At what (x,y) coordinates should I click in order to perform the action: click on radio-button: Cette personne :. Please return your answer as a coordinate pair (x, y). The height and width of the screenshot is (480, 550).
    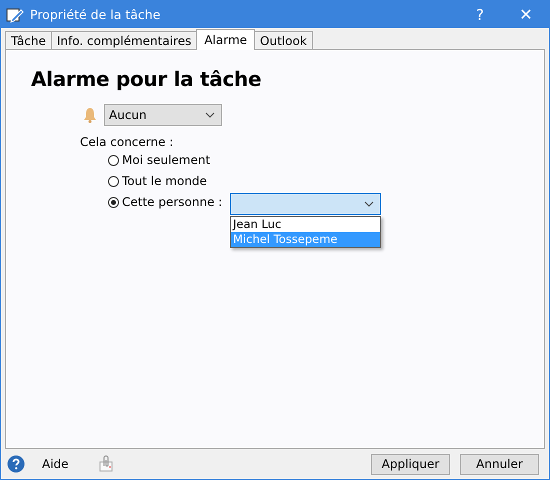
    Looking at the image, I should click on (169, 202).